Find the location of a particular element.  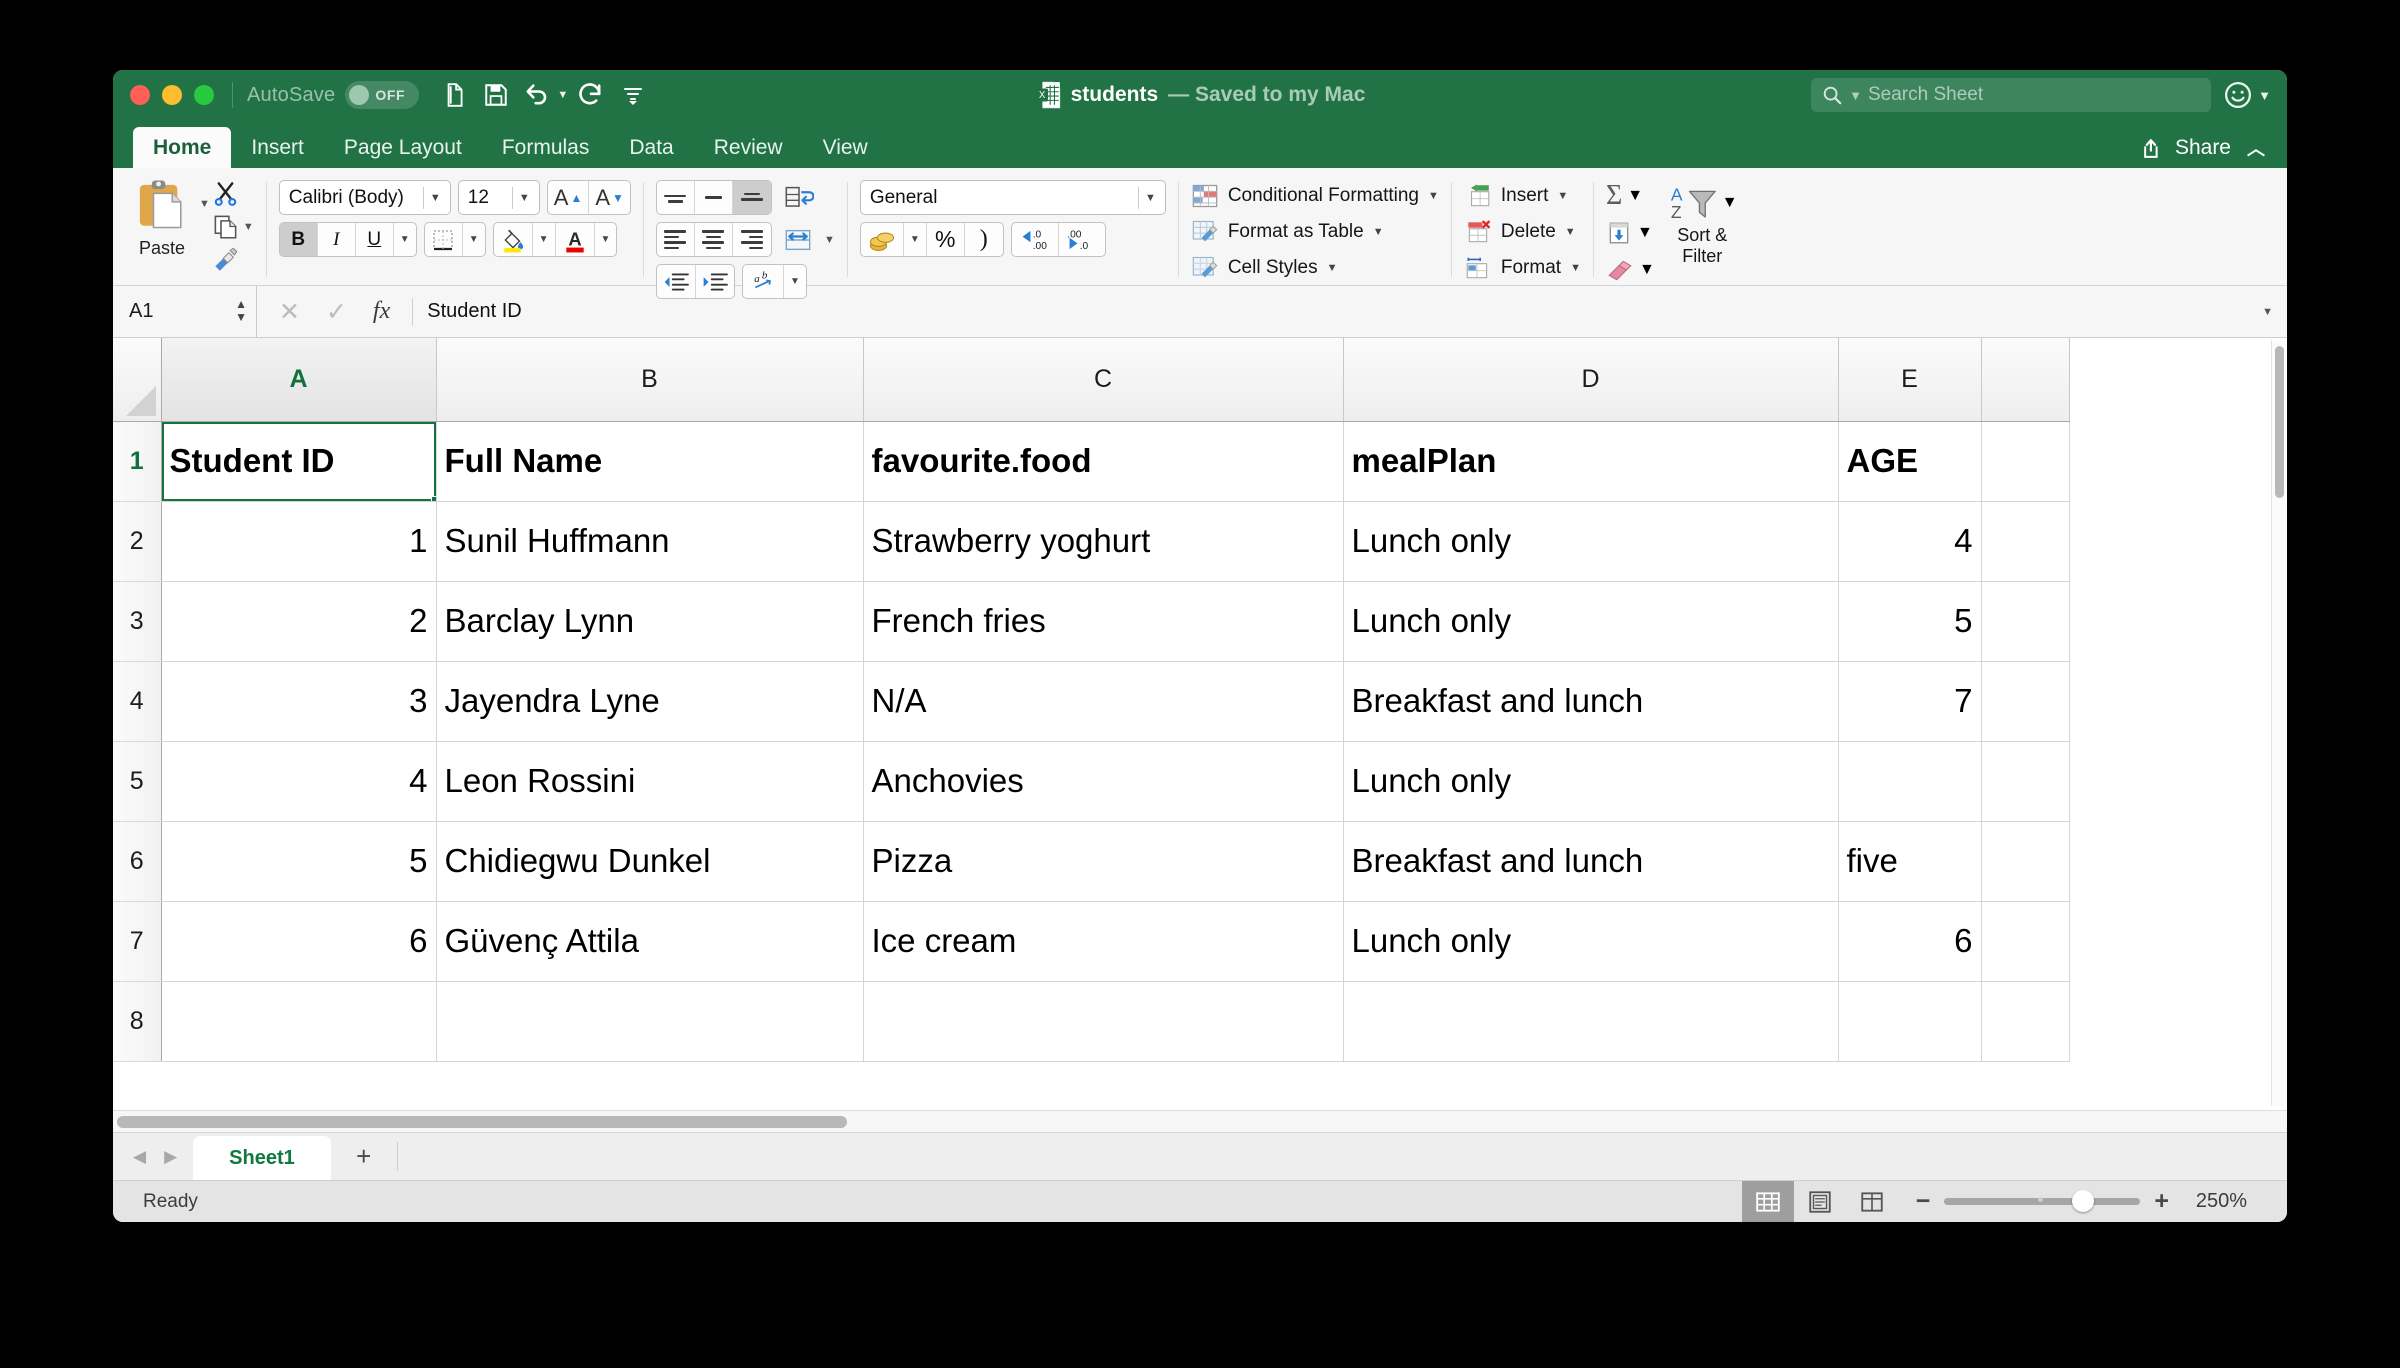

name-box: A1 is located at coordinates (162, 311).